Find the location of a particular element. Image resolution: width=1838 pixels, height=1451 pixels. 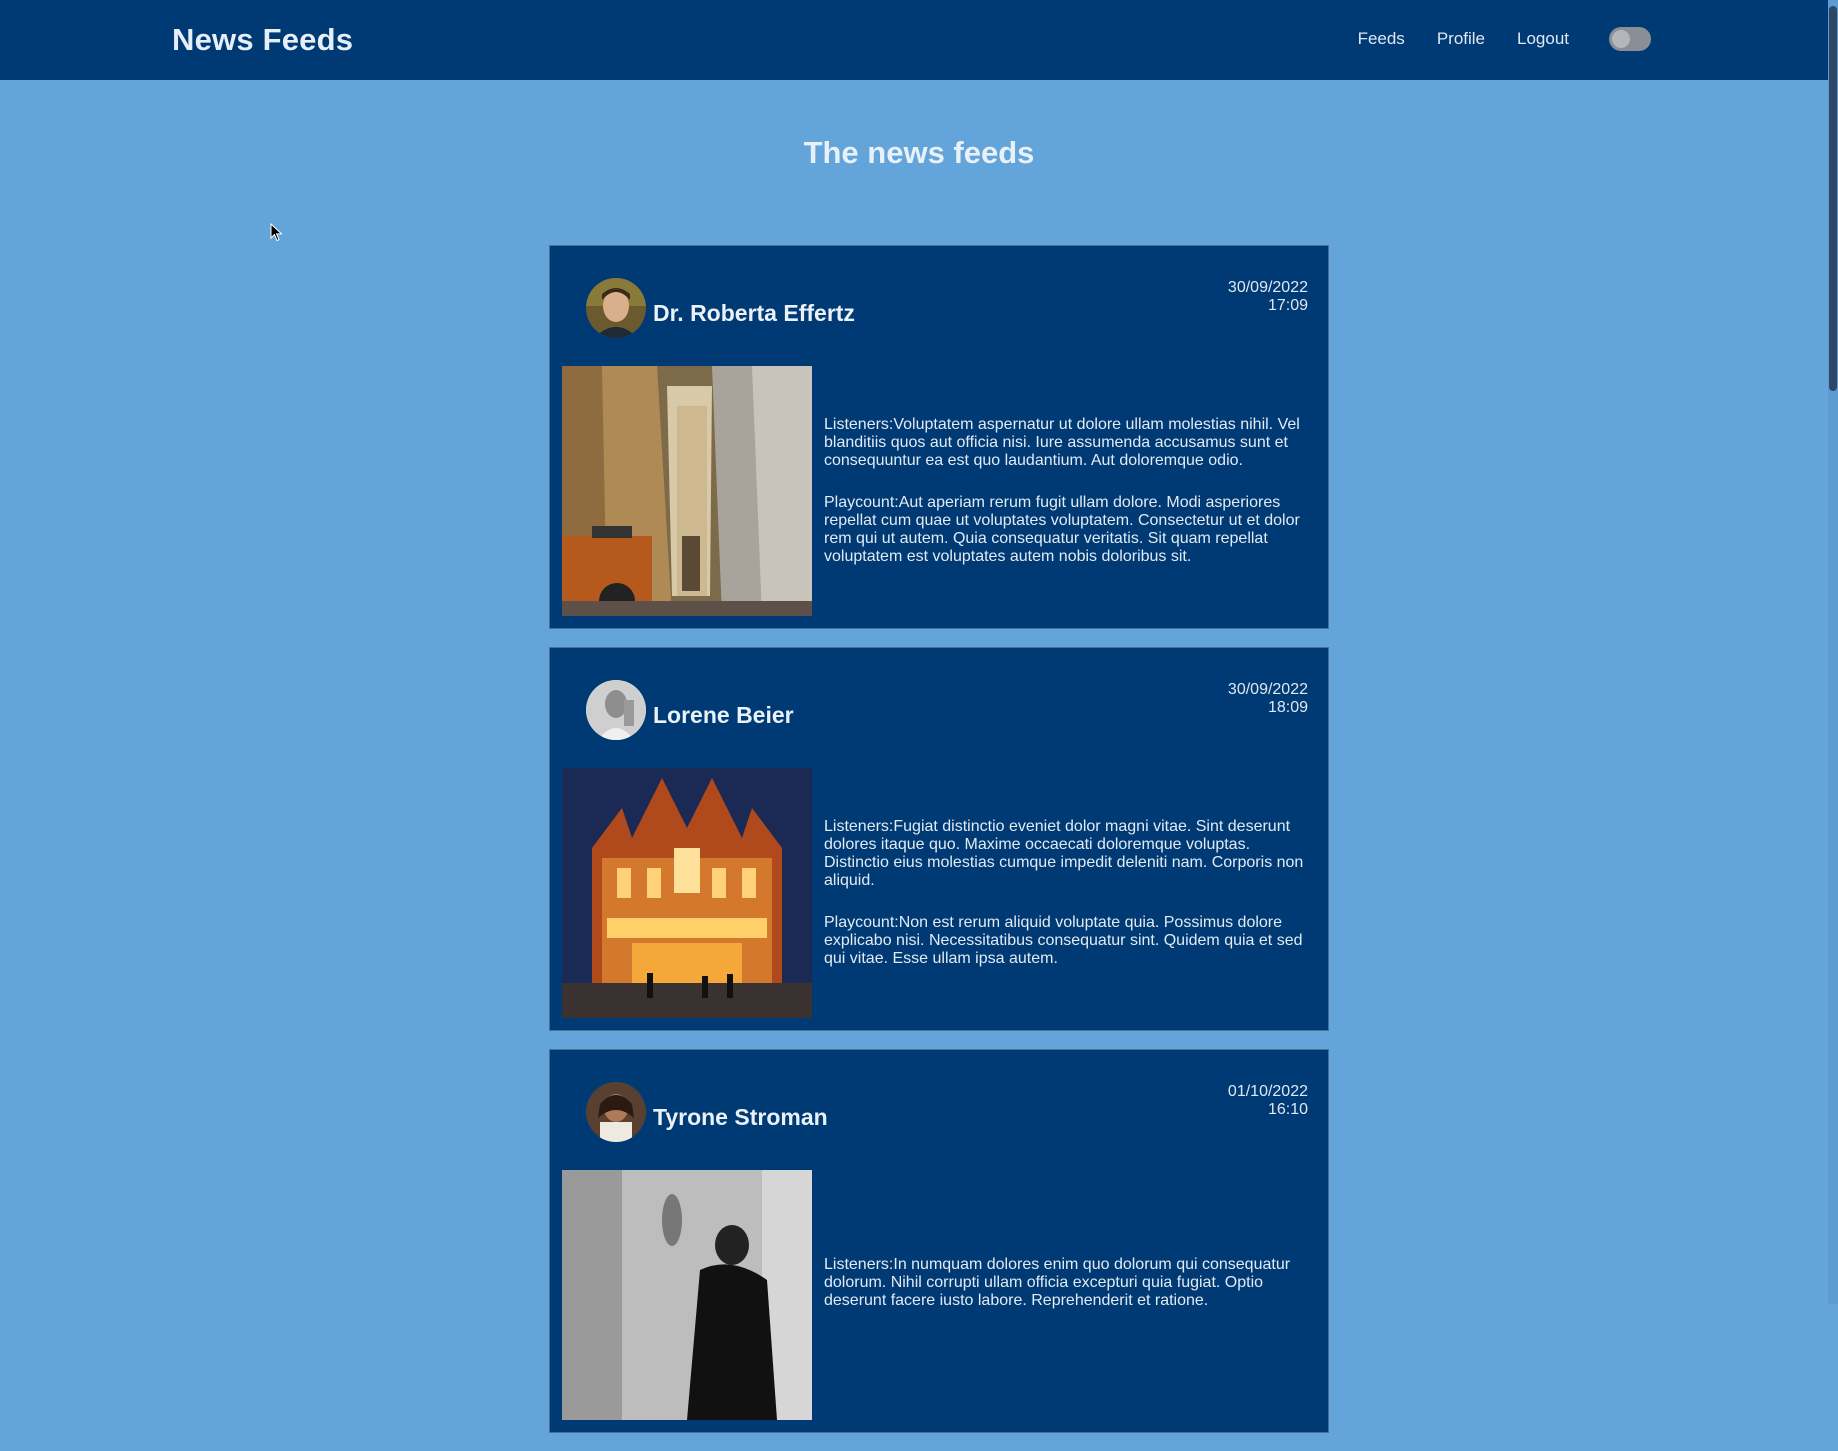

mouse-cursor-icon is located at coordinates (277, 232).